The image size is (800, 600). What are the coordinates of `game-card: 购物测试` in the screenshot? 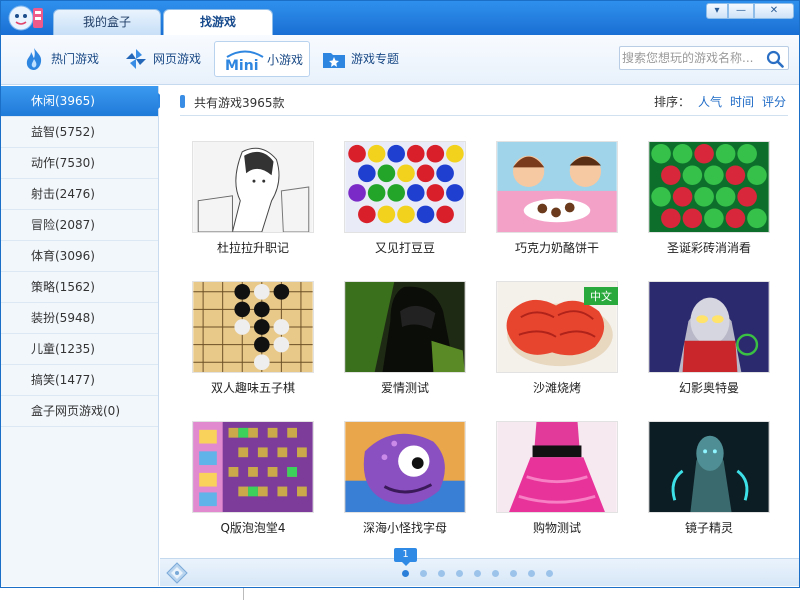 It's located at (557, 483).